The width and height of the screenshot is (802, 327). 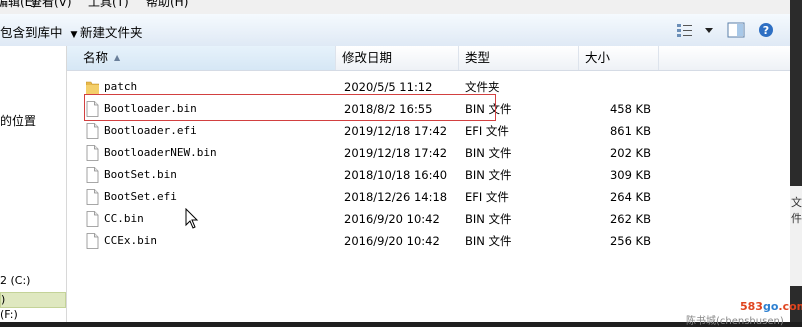 What do you see at coordinates (167, 5) in the screenshot?
I see `menu-help: 帮助(H)` at bounding box center [167, 5].